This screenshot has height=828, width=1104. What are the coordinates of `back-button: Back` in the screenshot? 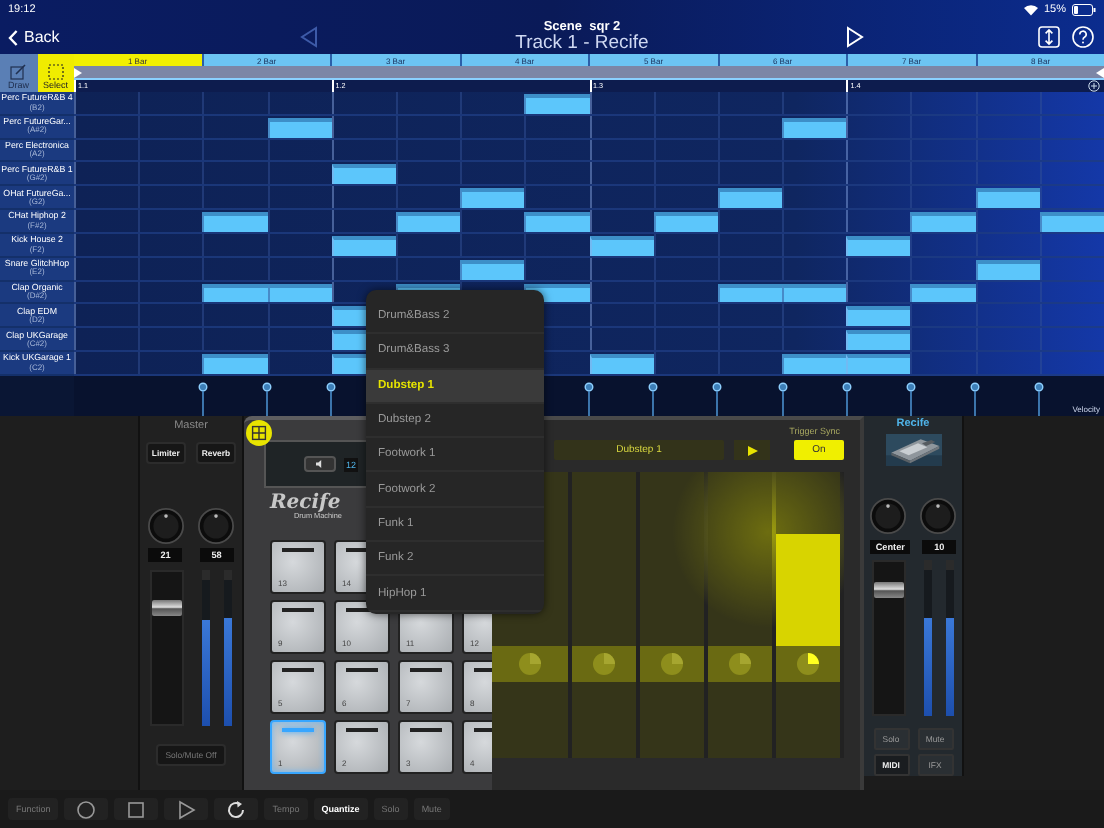 It's located at (34, 37).